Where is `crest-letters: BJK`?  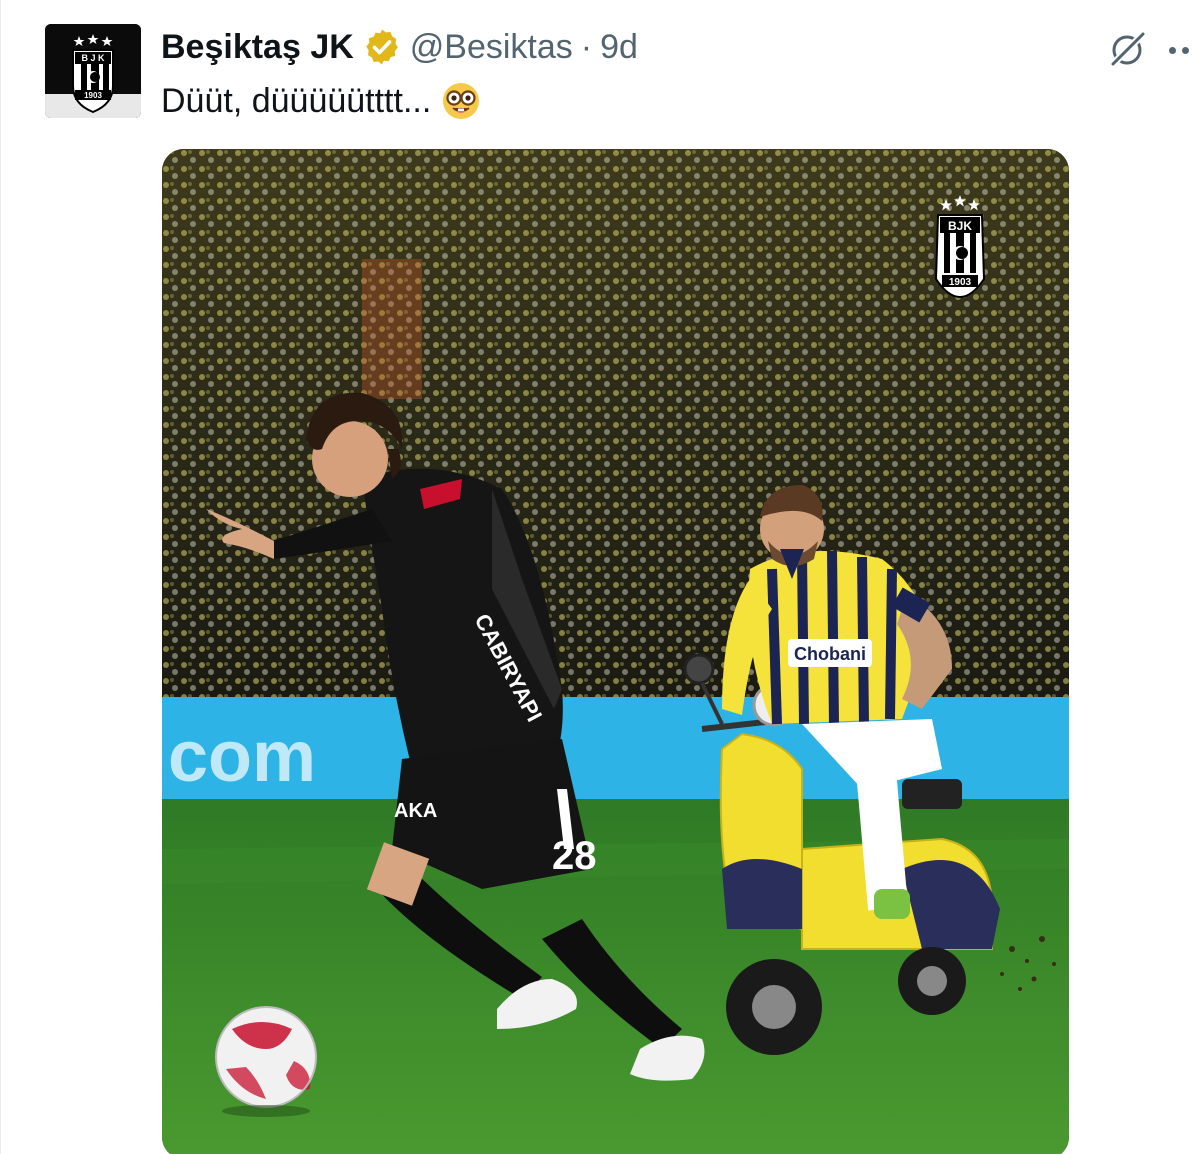
crest-letters: BJK is located at coordinates (960, 226).